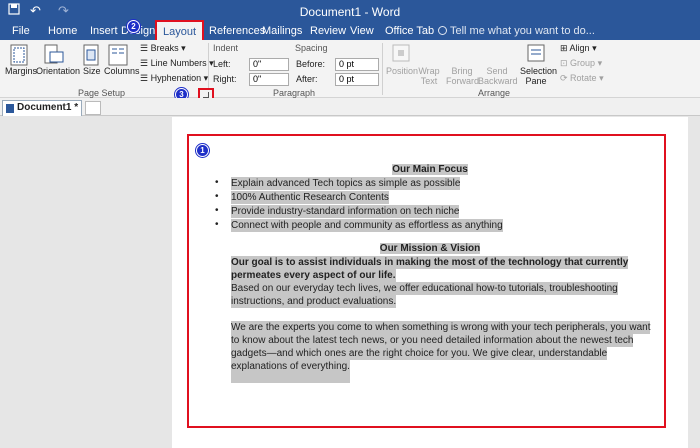 This screenshot has height=448, width=700. I want to click on rotate-button: ⟳ Rotate ▾, so click(582, 78).